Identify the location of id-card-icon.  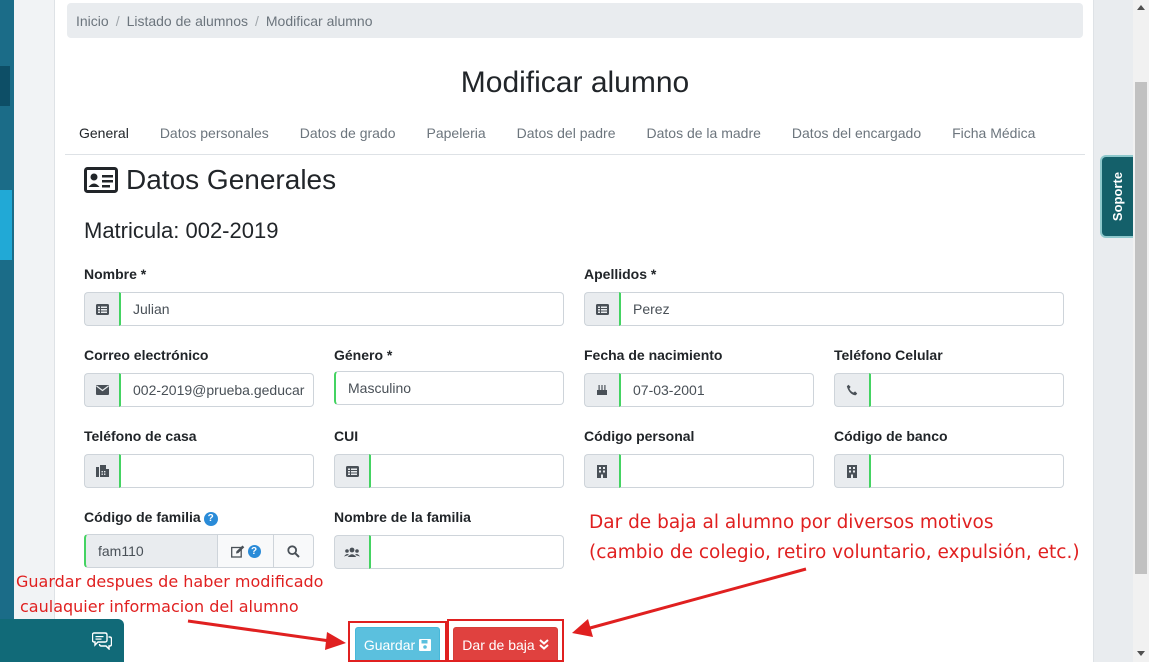
(101, 180).